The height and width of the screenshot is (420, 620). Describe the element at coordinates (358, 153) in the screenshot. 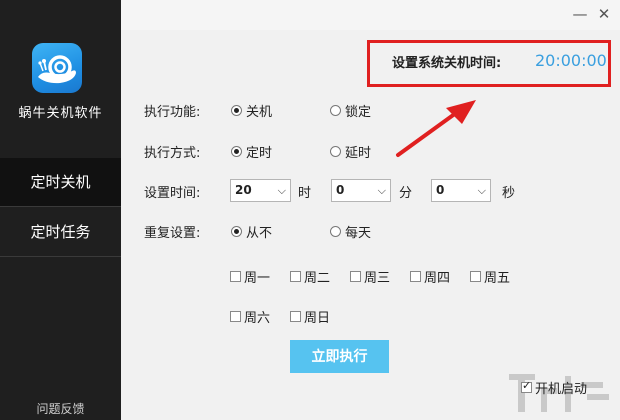

I see `radio-delay-label: 延时` at that location.